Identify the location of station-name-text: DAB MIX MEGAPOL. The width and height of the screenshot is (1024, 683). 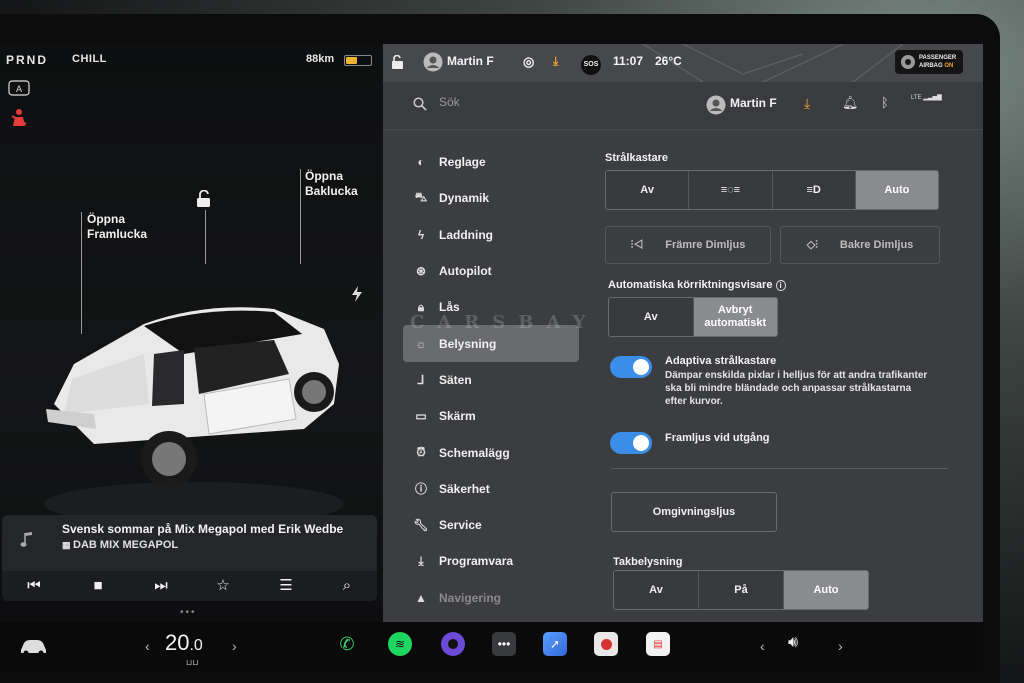
(126, 545).